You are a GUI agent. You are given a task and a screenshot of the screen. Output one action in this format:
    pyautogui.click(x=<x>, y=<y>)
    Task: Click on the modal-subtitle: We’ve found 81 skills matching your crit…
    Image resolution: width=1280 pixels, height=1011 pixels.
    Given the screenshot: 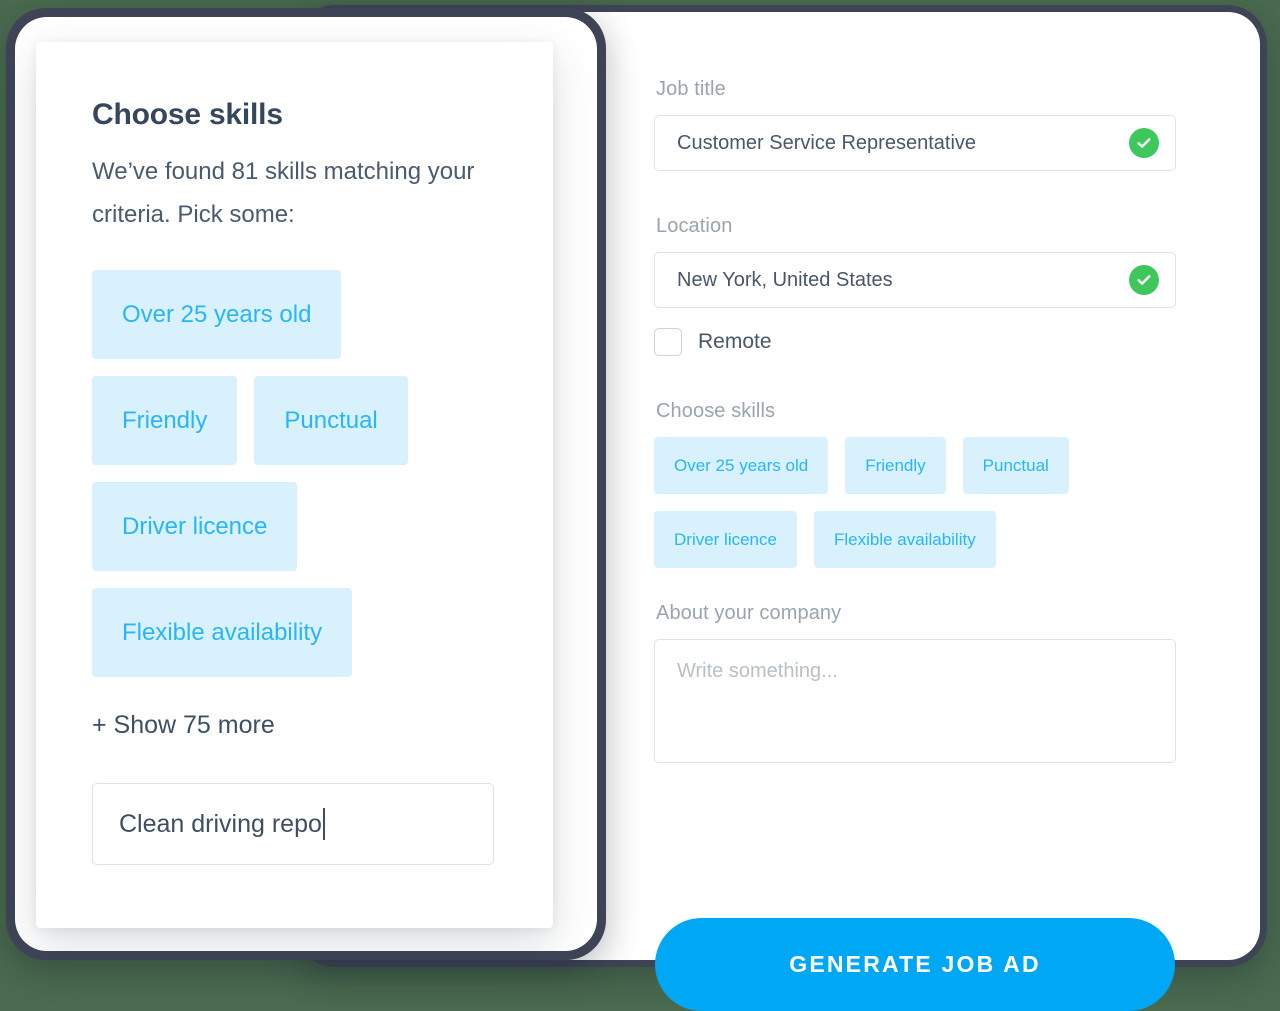 What is the action you would take?
    pyautogui.click(x=283, y=193)
    